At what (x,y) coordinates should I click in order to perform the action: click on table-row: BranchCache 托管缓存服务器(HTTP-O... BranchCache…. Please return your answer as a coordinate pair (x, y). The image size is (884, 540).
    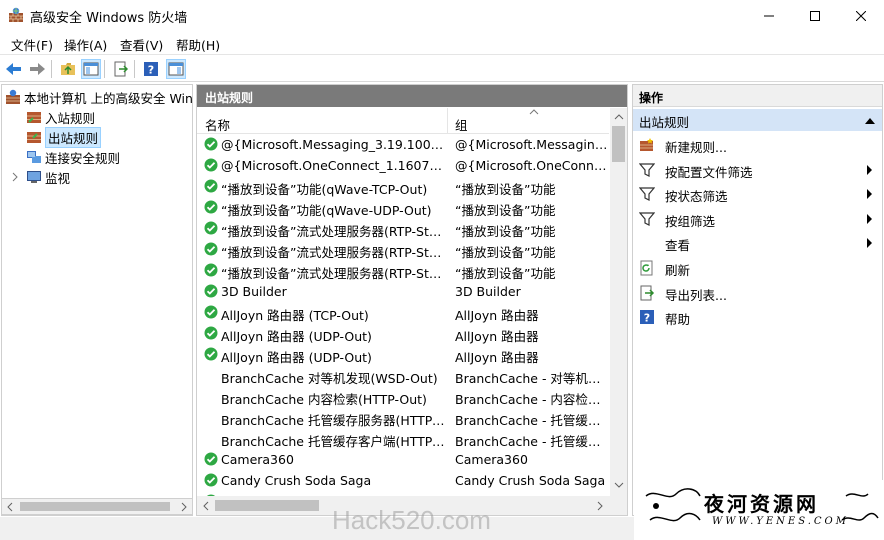
    Looking at the image, I should click on (403, 417).